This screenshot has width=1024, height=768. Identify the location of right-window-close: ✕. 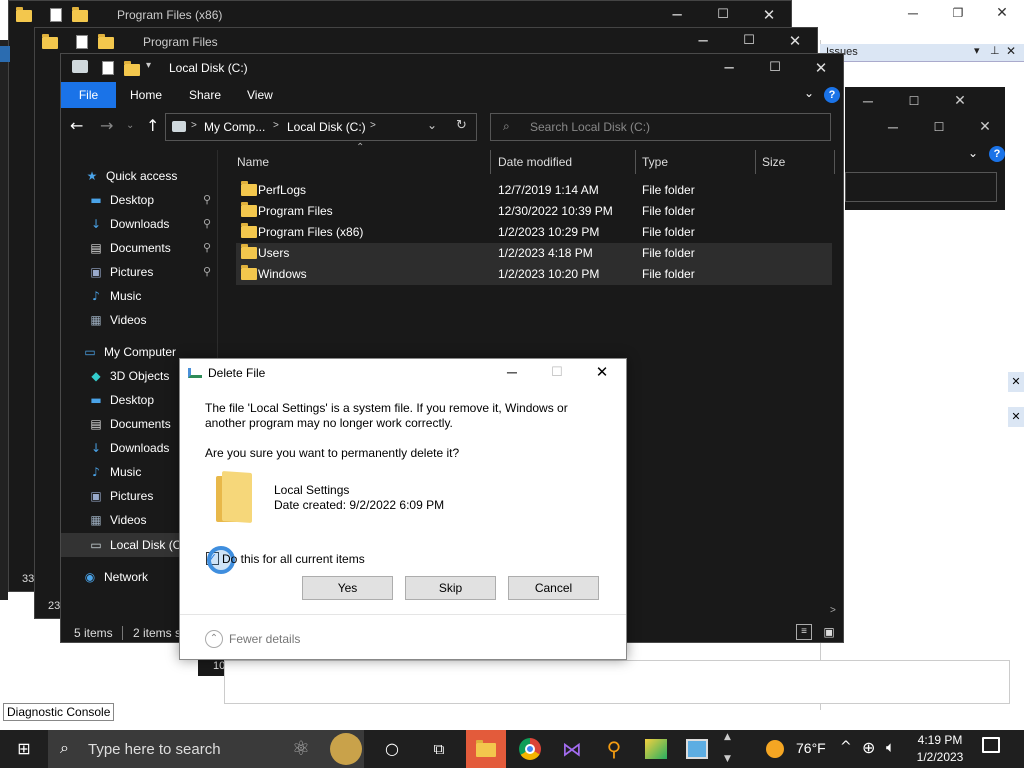
(1002, 13).